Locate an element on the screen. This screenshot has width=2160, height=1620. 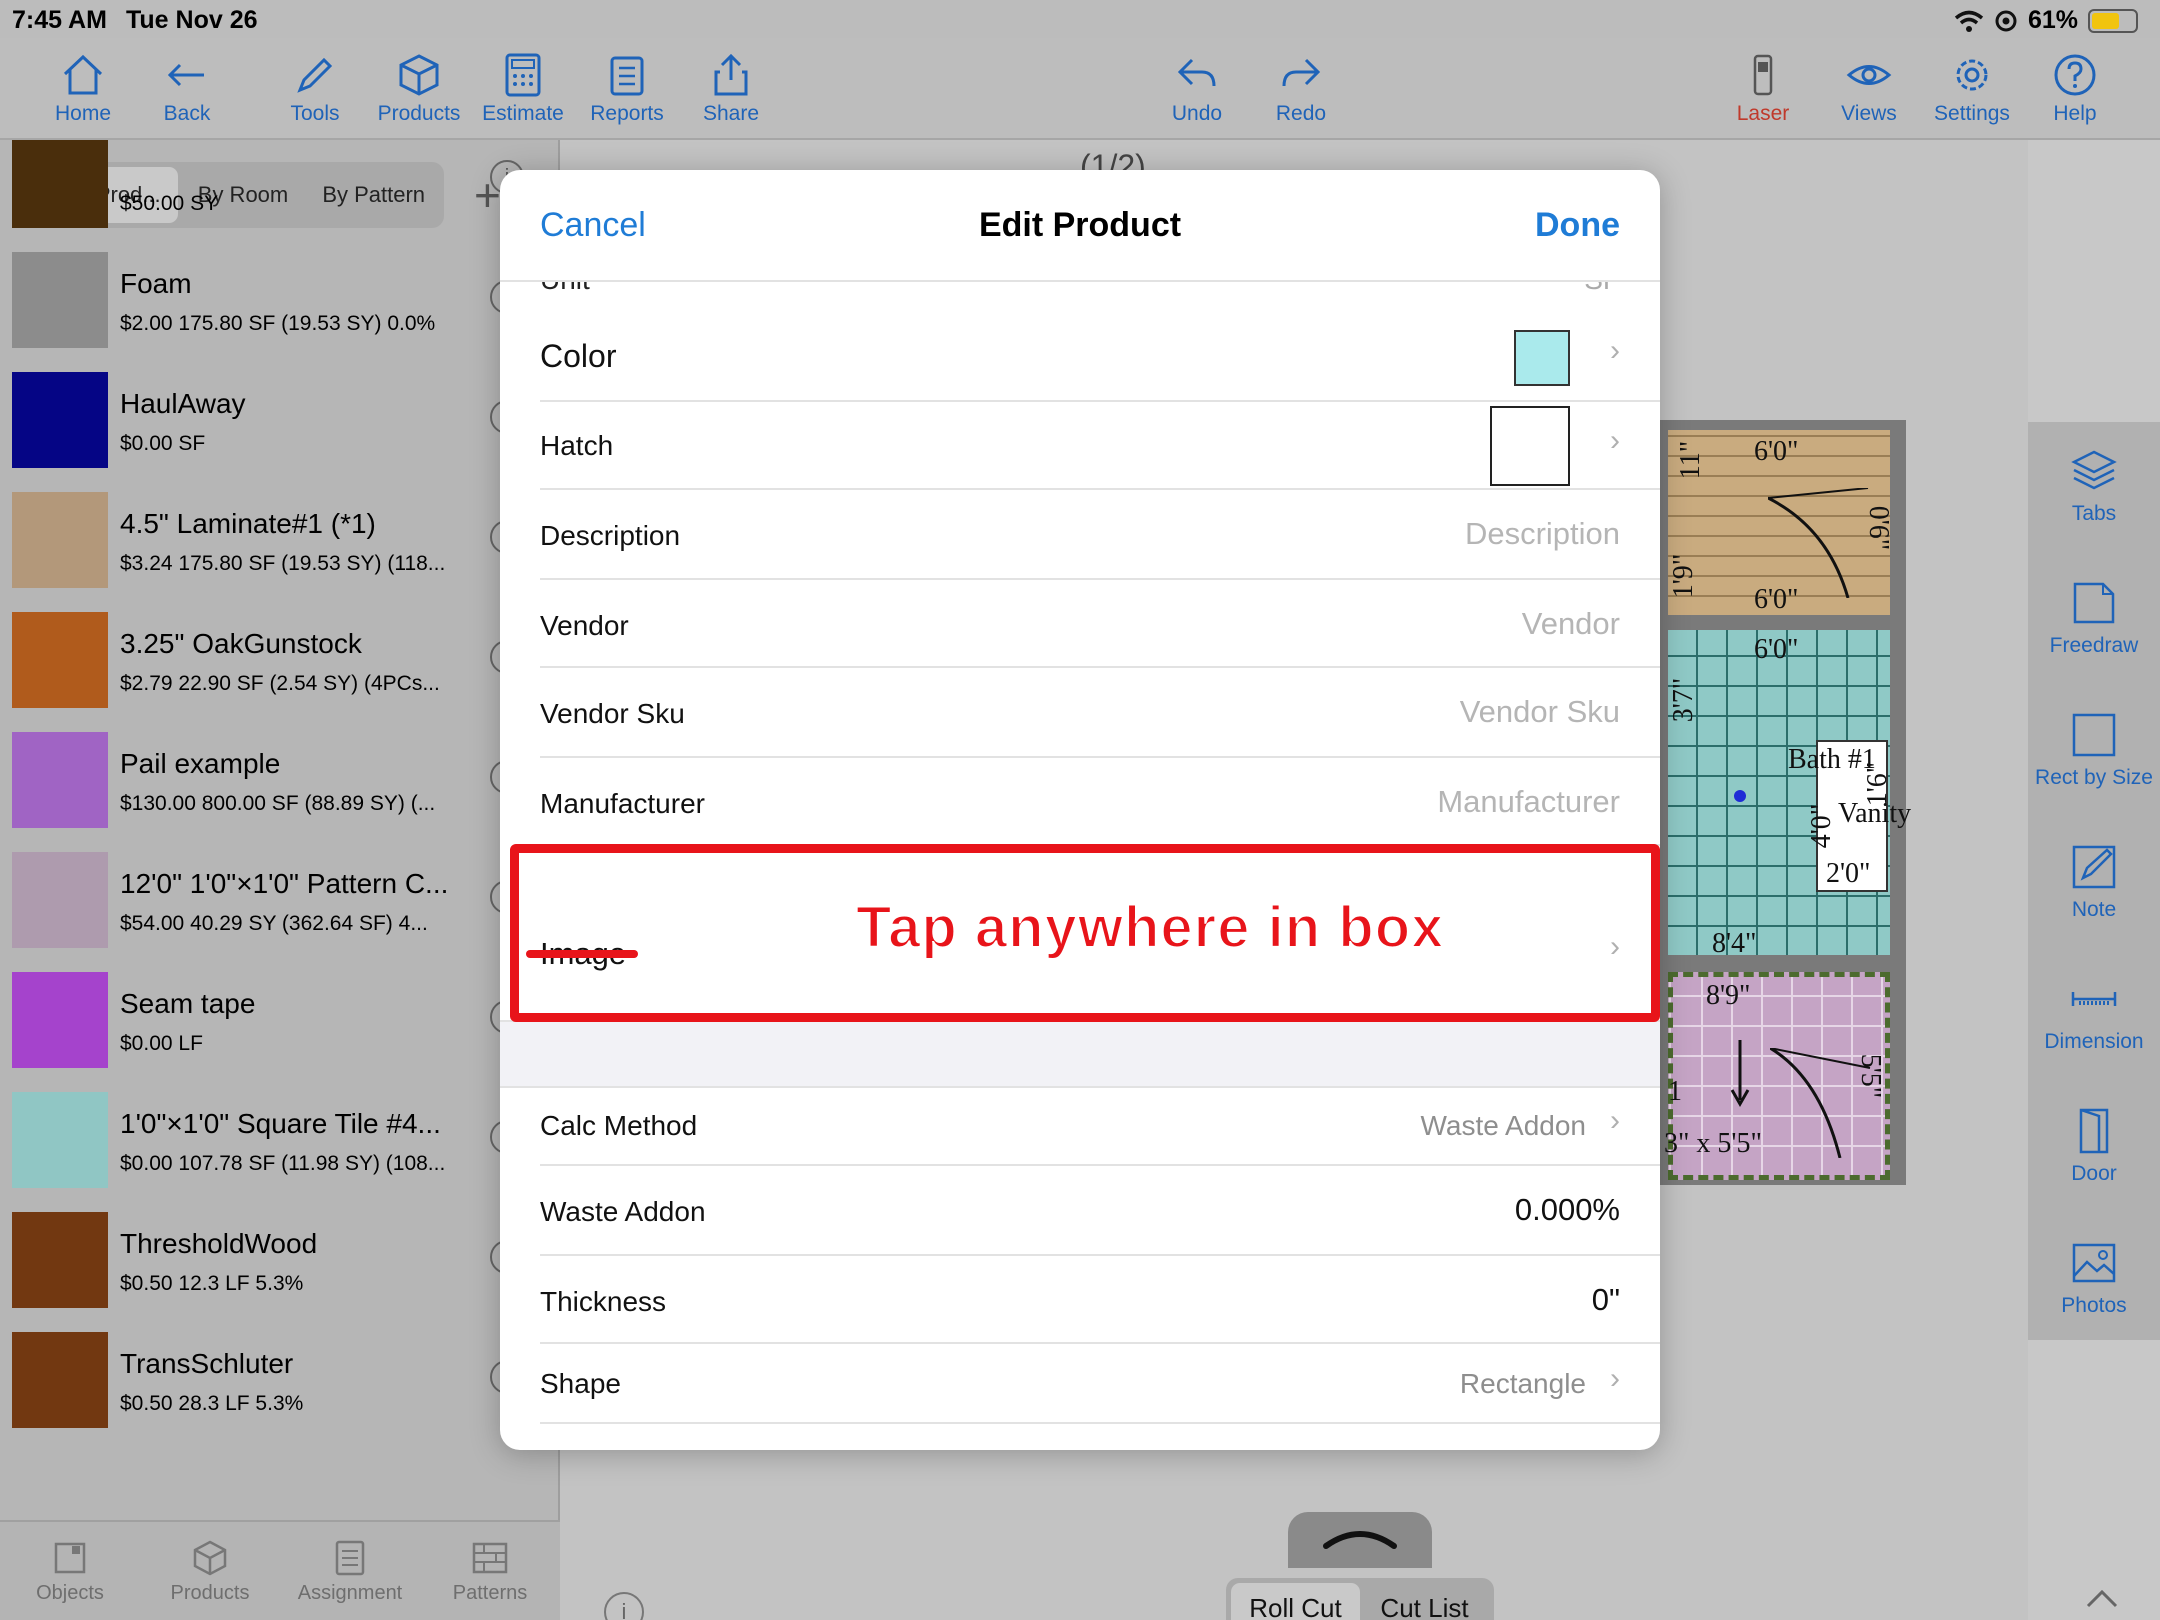
waste-addon-row: Waste Addon 0.000% is located at coordinates (1100, 1211).